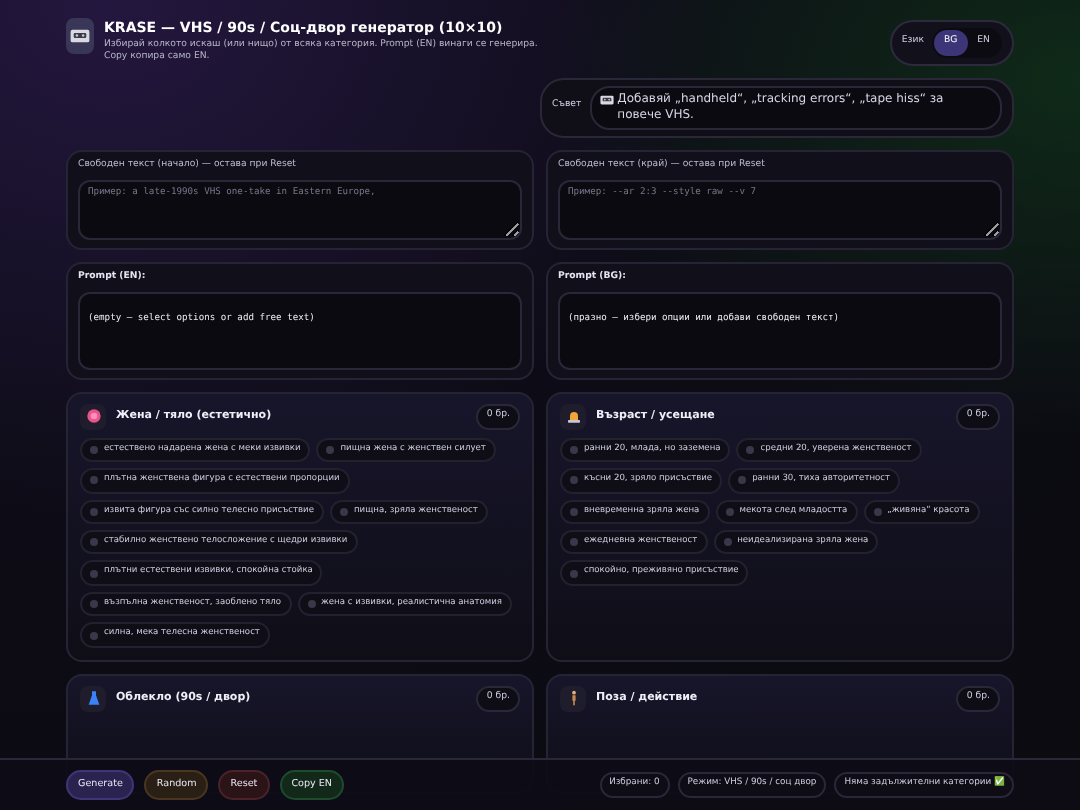 The height and width of the screenshot is (810, 1080). Describe the element at coordinates (573, 416) in the screenshot. I see `siren-icon` at that location.